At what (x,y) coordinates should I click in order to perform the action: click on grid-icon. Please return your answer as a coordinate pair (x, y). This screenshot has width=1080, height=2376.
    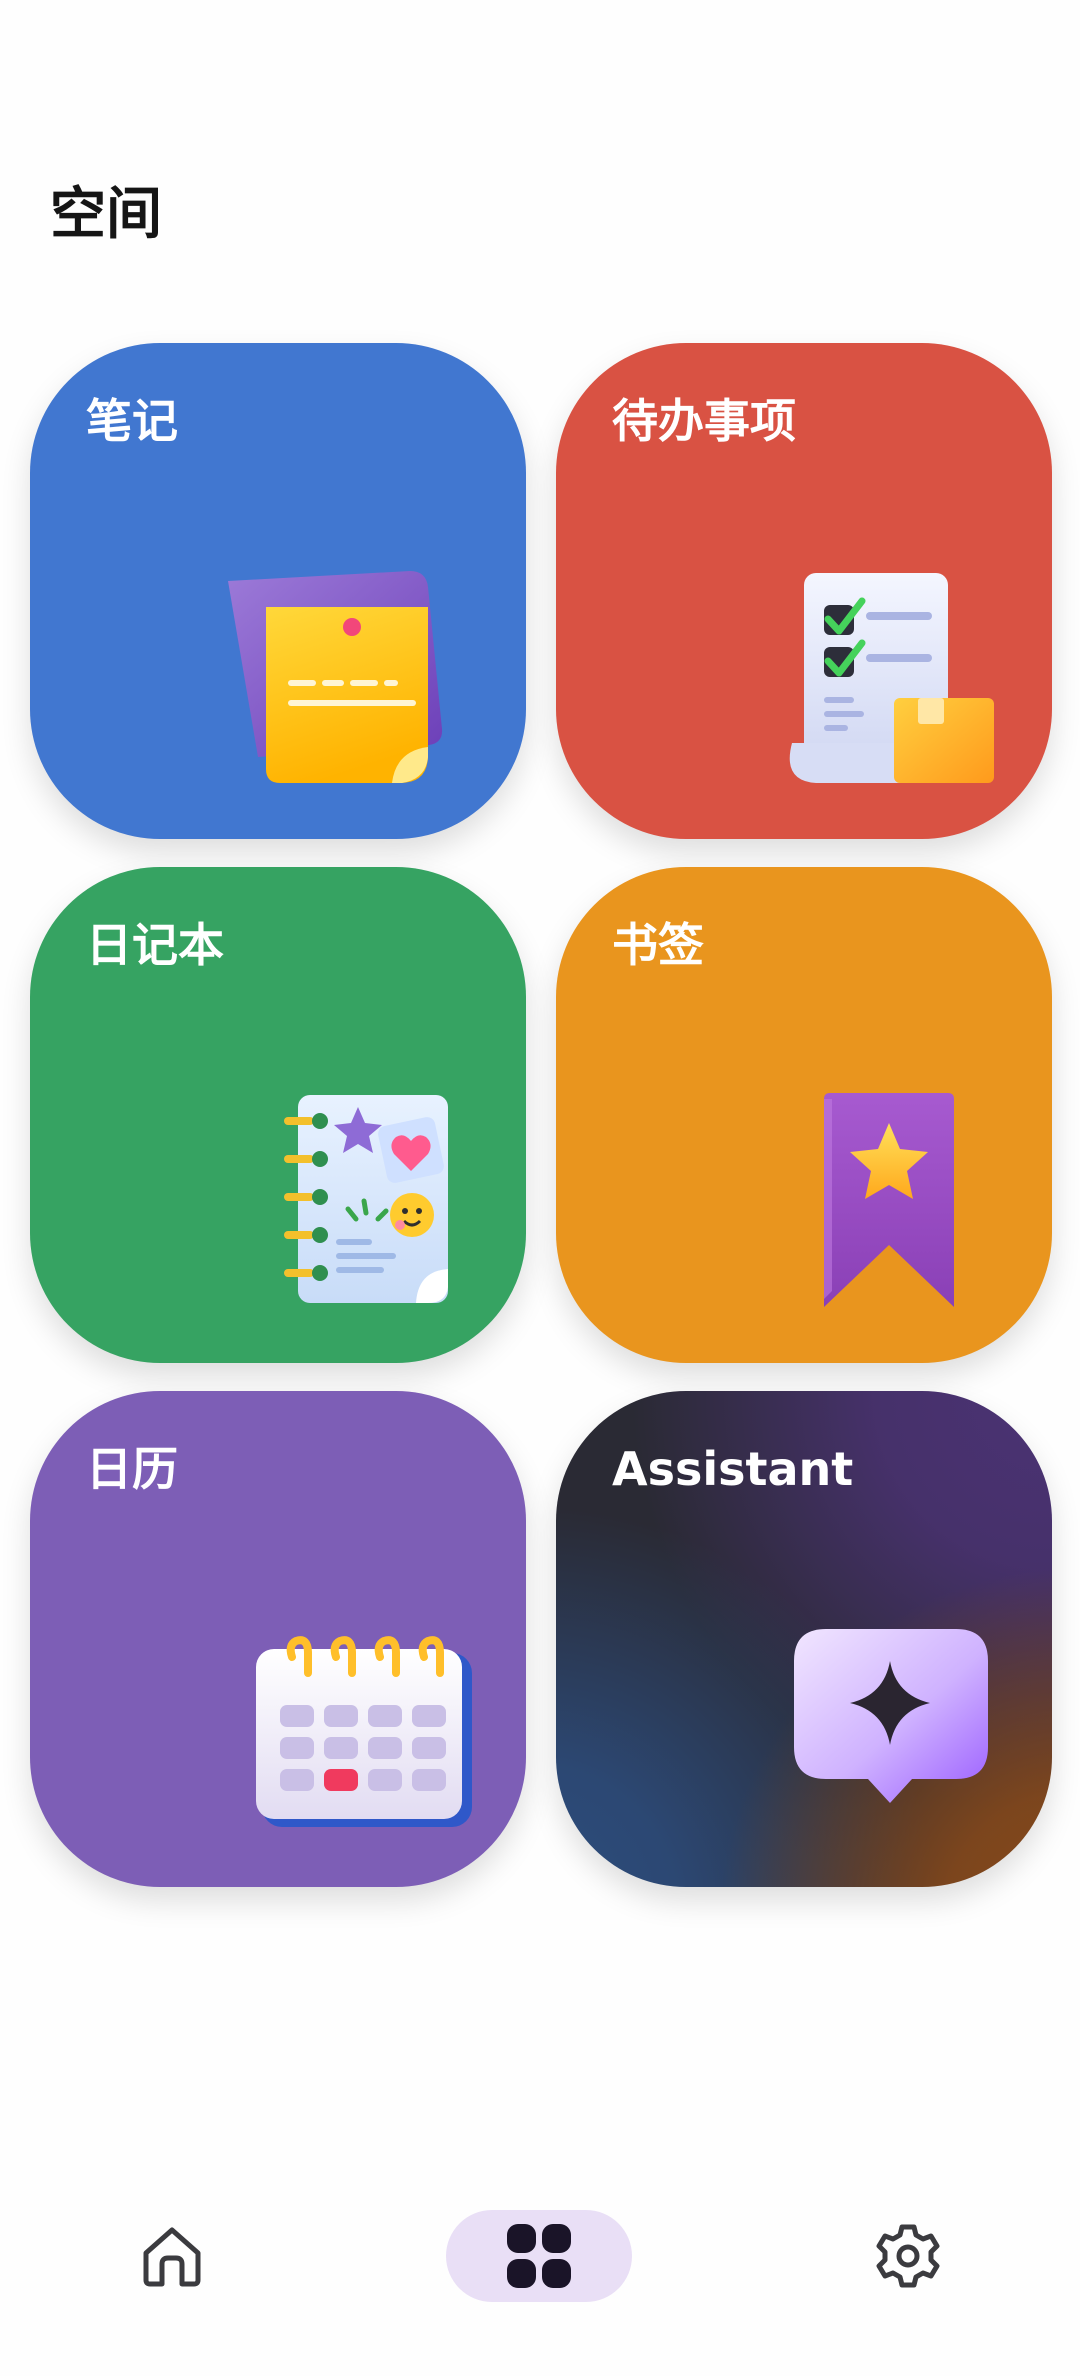
    Looking at the image, I should click on (539, 2256).